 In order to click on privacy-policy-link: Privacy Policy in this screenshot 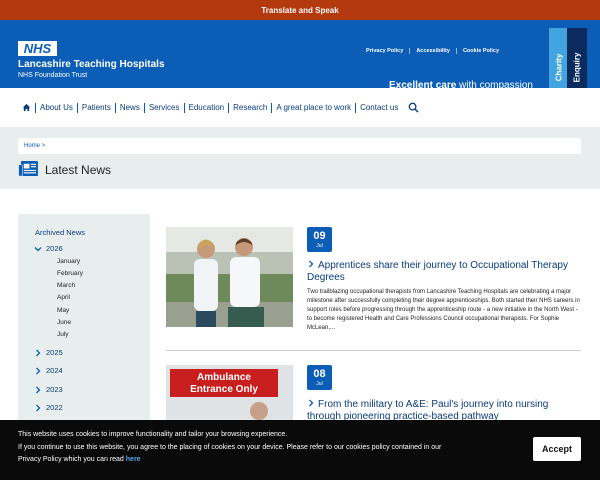, I will do `click(384, 51)`.